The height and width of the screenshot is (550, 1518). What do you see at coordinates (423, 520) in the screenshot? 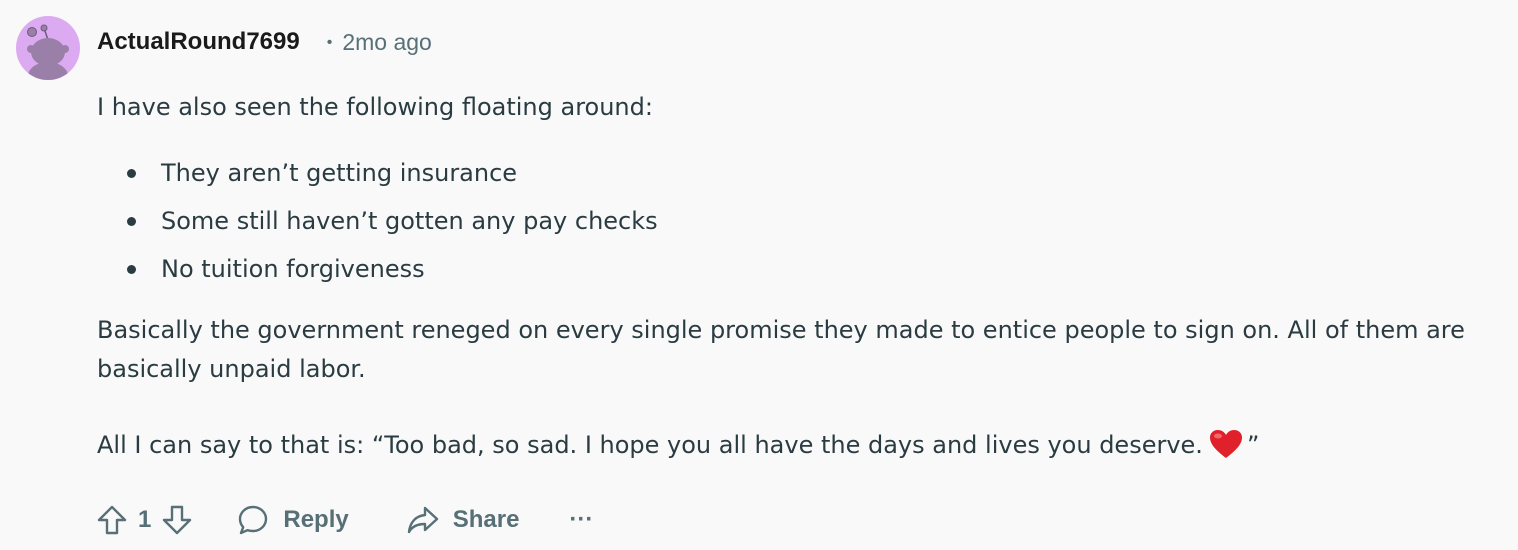
I see `share-arrow-icon` at bounding box center [423, 520].